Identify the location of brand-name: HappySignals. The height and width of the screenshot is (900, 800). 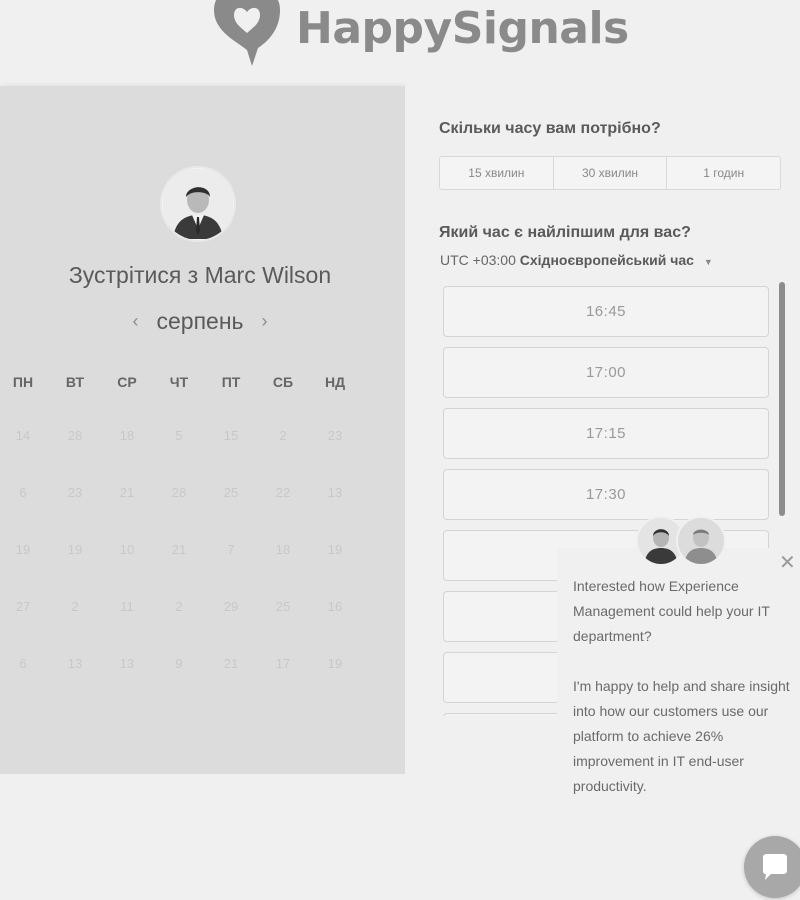
(462, 28).